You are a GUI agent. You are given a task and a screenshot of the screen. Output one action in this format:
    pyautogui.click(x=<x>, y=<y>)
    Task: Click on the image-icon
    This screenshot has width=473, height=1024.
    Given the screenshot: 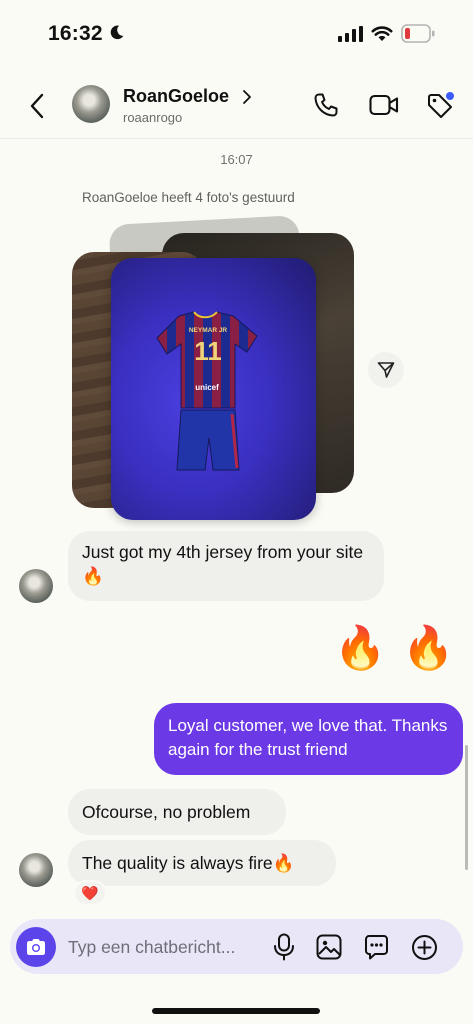 What is the action you would take?
    pyautogui.click(x=329, y=947)
    